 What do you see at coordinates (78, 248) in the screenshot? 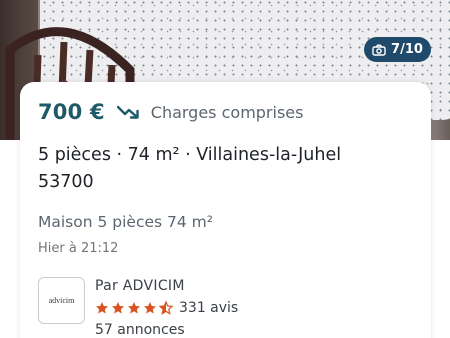
I see `listing-date: Hier à 21:12` at bounding box center [78, 248].